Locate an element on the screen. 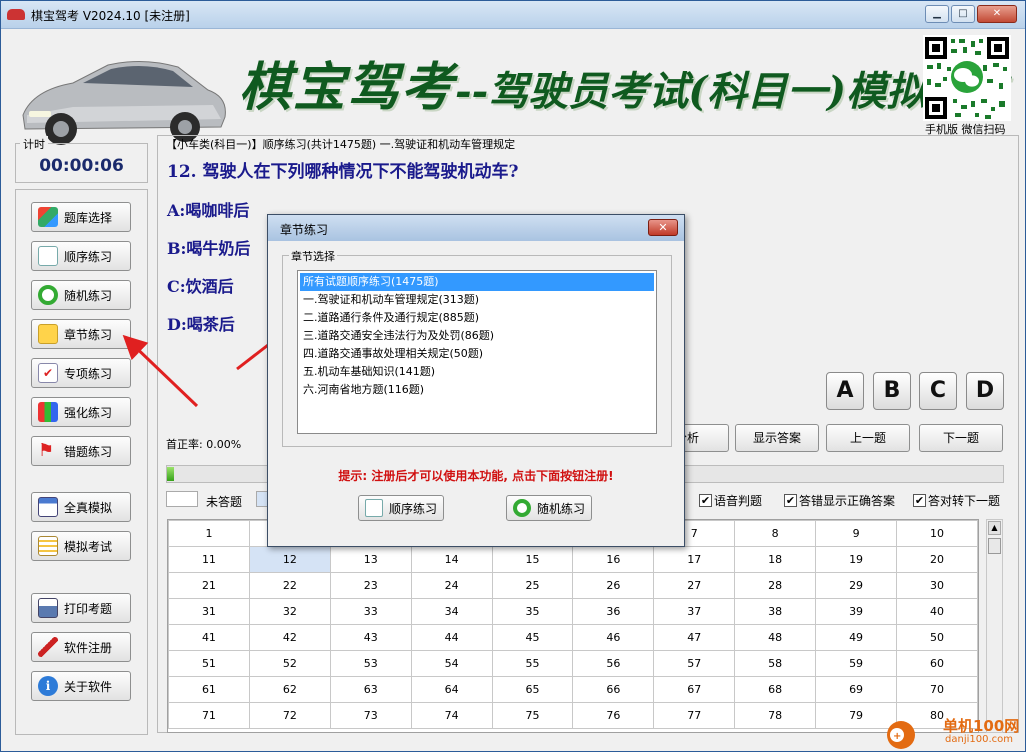 Image resolution: width=1026 pixels, height=752 pixels. question-number-cell: 68 is located at coordinates (775, 689).